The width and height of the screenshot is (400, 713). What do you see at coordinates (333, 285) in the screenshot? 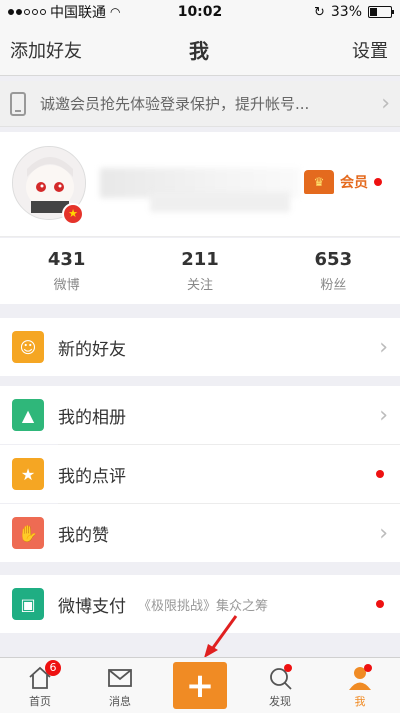
I see `stat-label: 粉丝` at bounding box center [333, 285].